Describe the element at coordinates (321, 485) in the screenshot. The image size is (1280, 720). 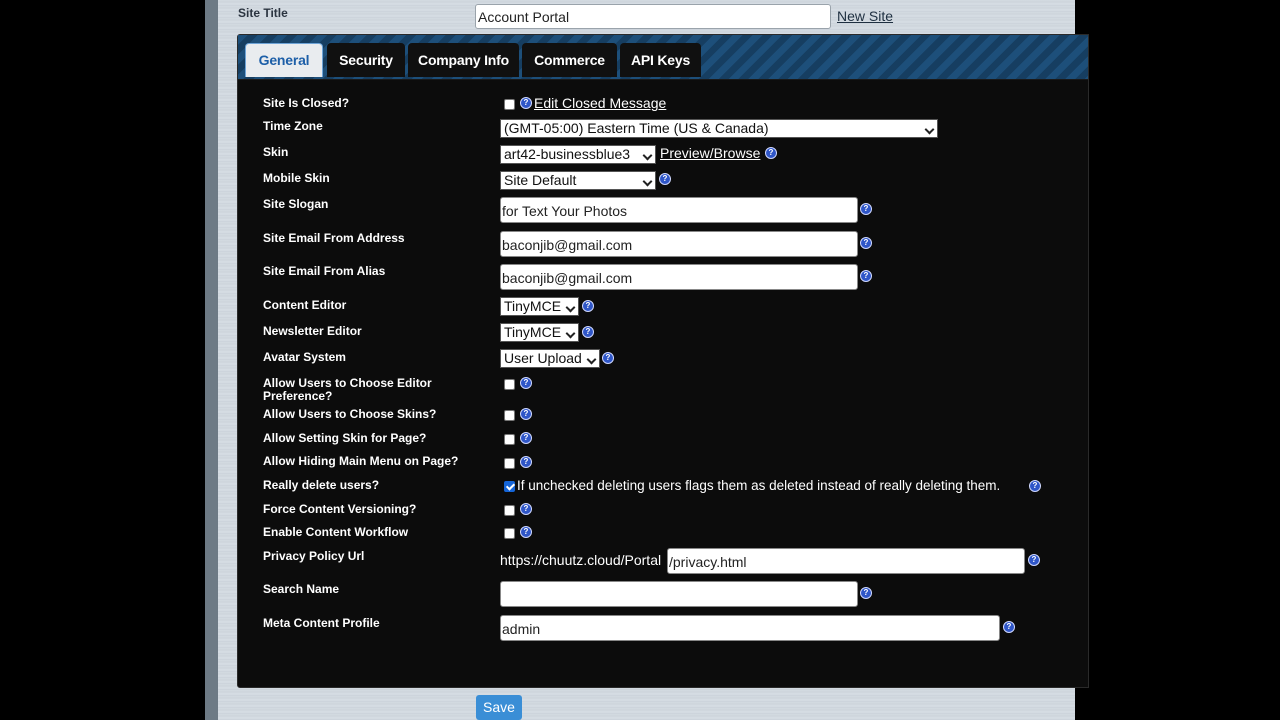
I see `really-delete-label: Really delete users?` at that location.